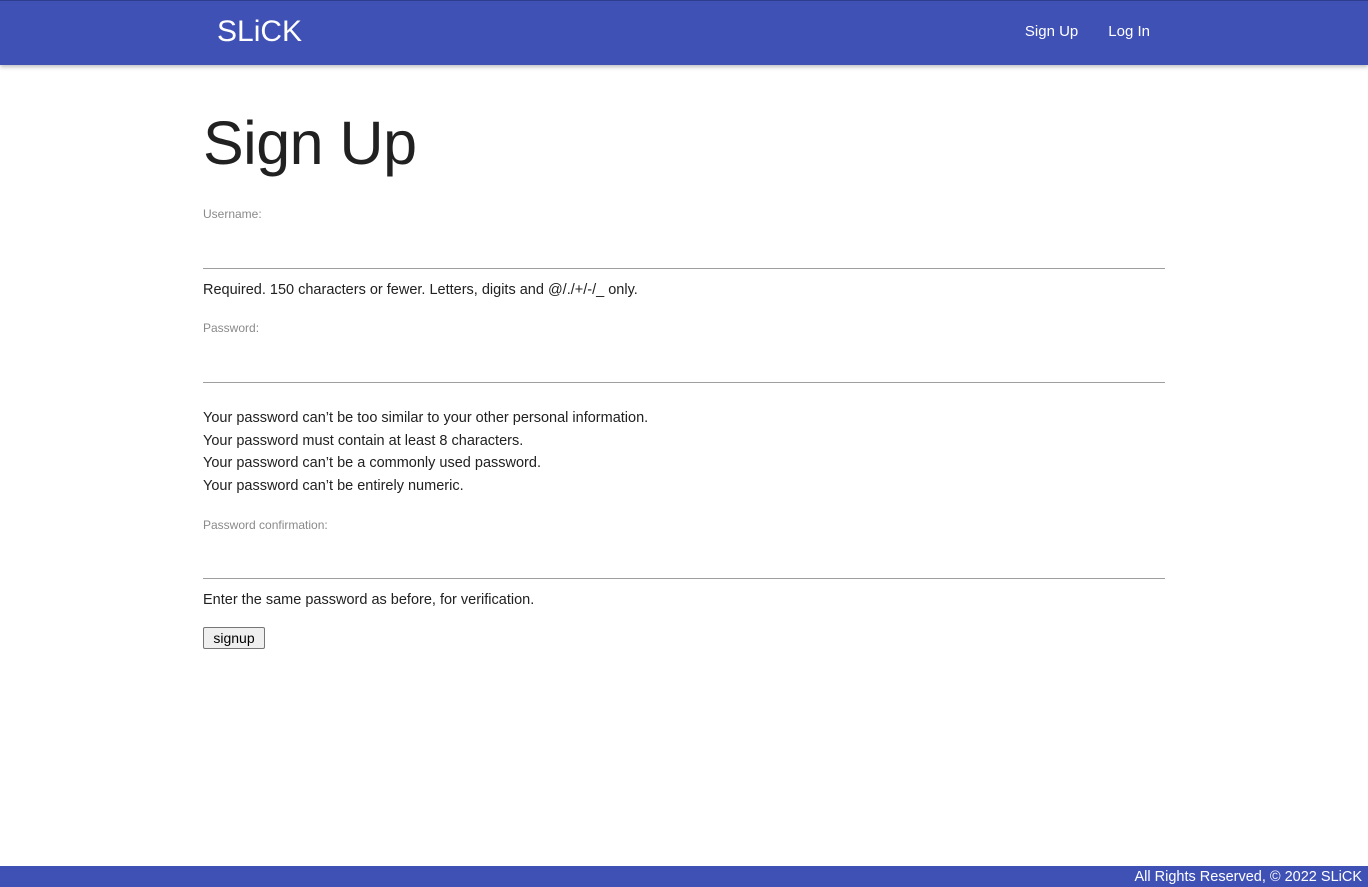  What do you see at coordinates (1129, 31) in the screenshot?
I see `nav-log-in-link: Log In` at bounding box center [1129, 31].